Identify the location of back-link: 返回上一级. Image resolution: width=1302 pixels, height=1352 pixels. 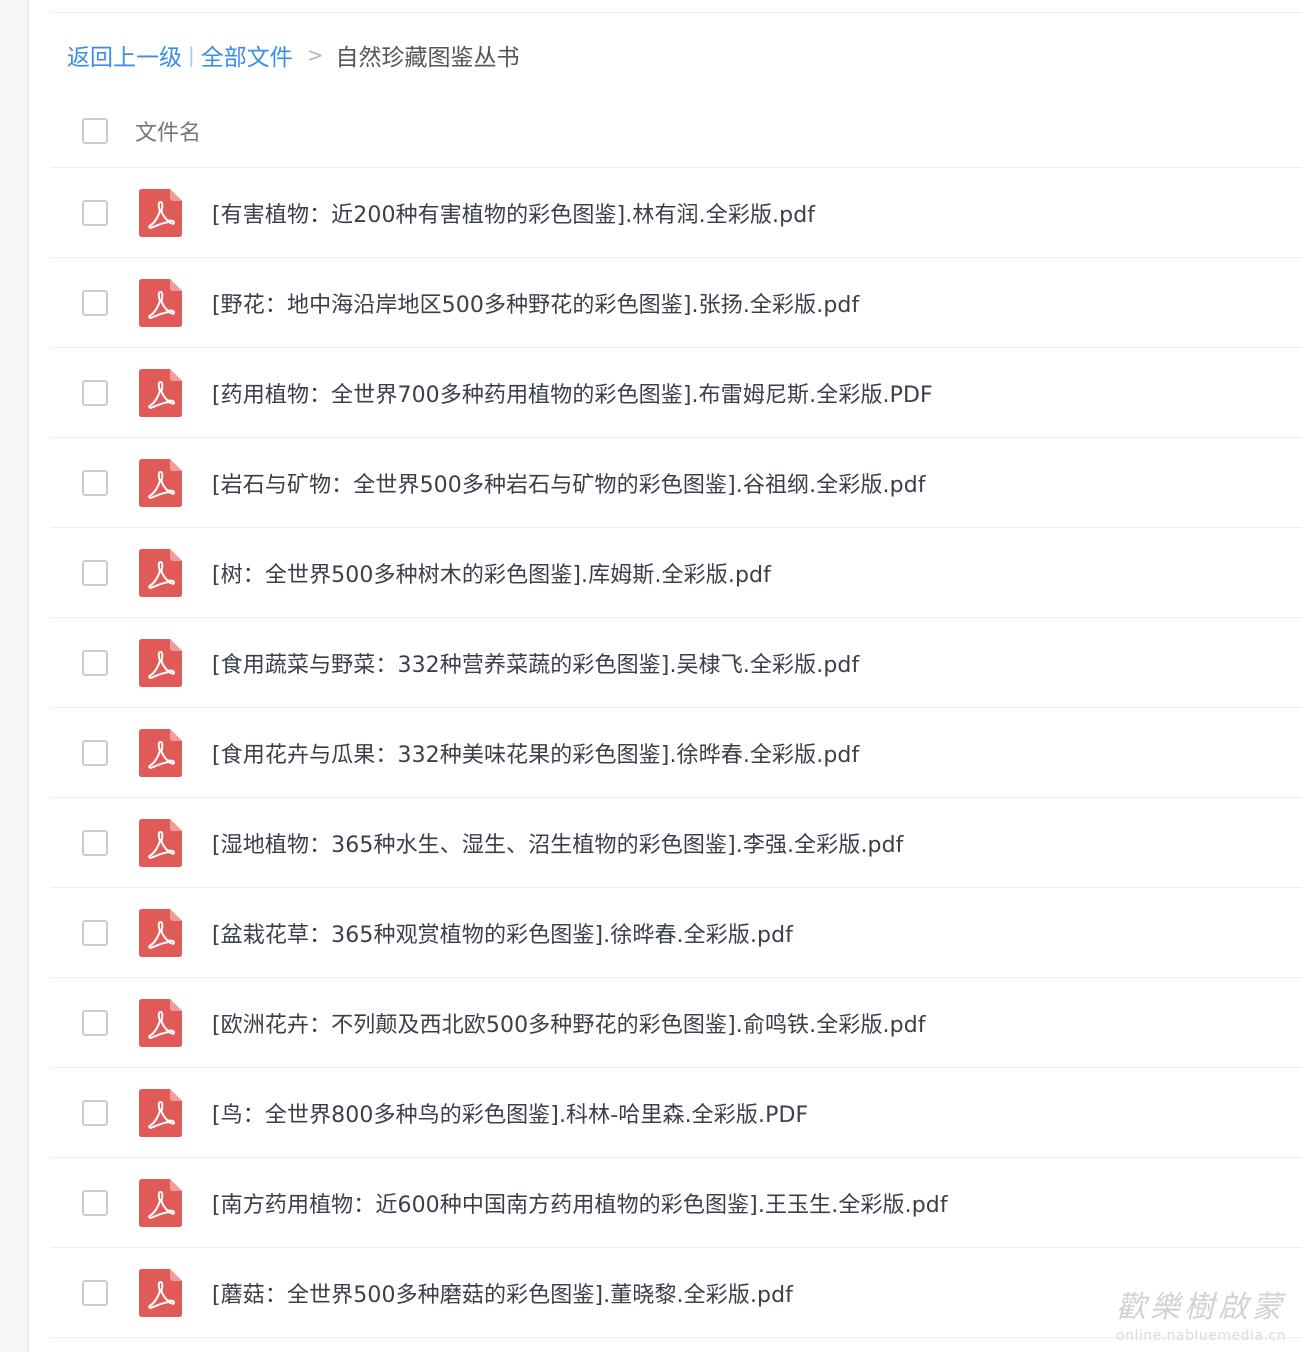
(124, 55).